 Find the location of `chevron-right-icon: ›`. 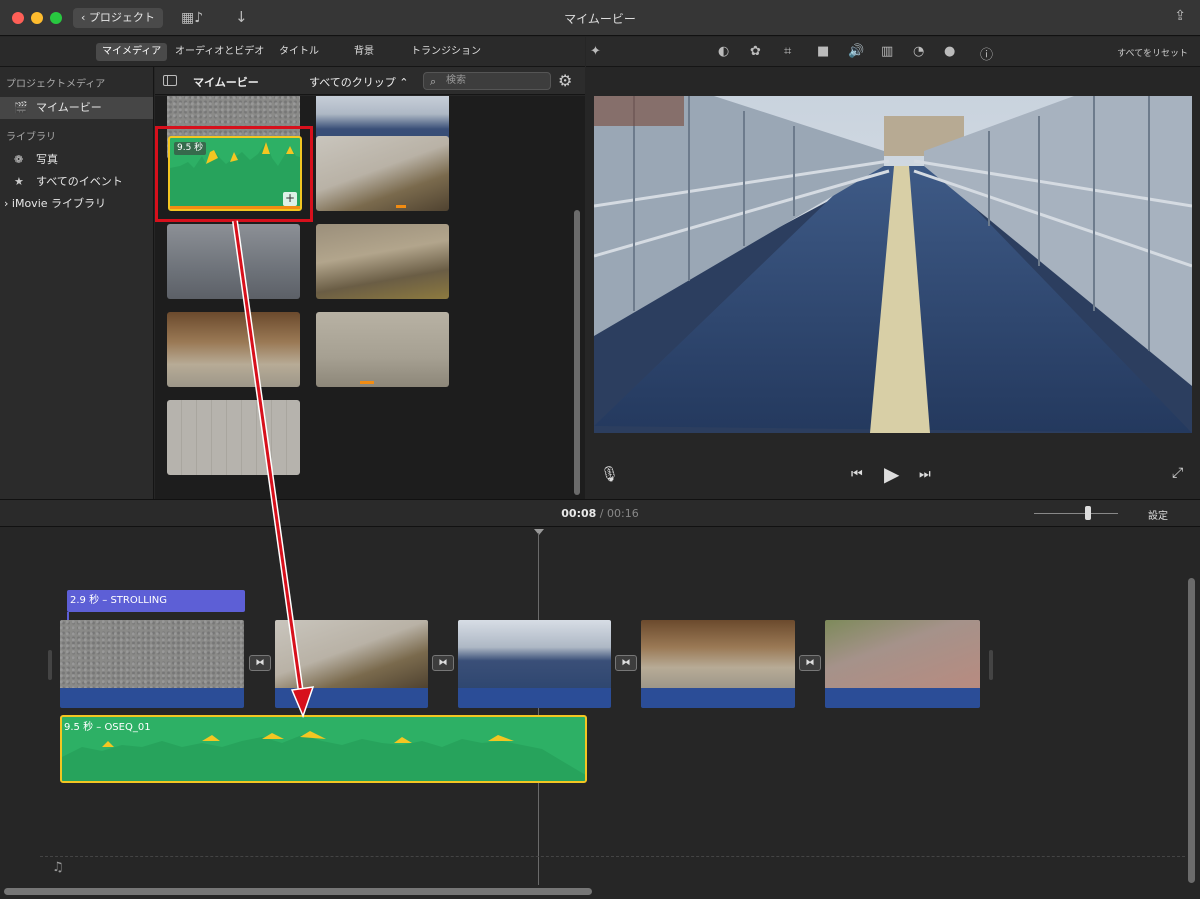

chevron-right-icon: › is located at coordinates (8, 203).